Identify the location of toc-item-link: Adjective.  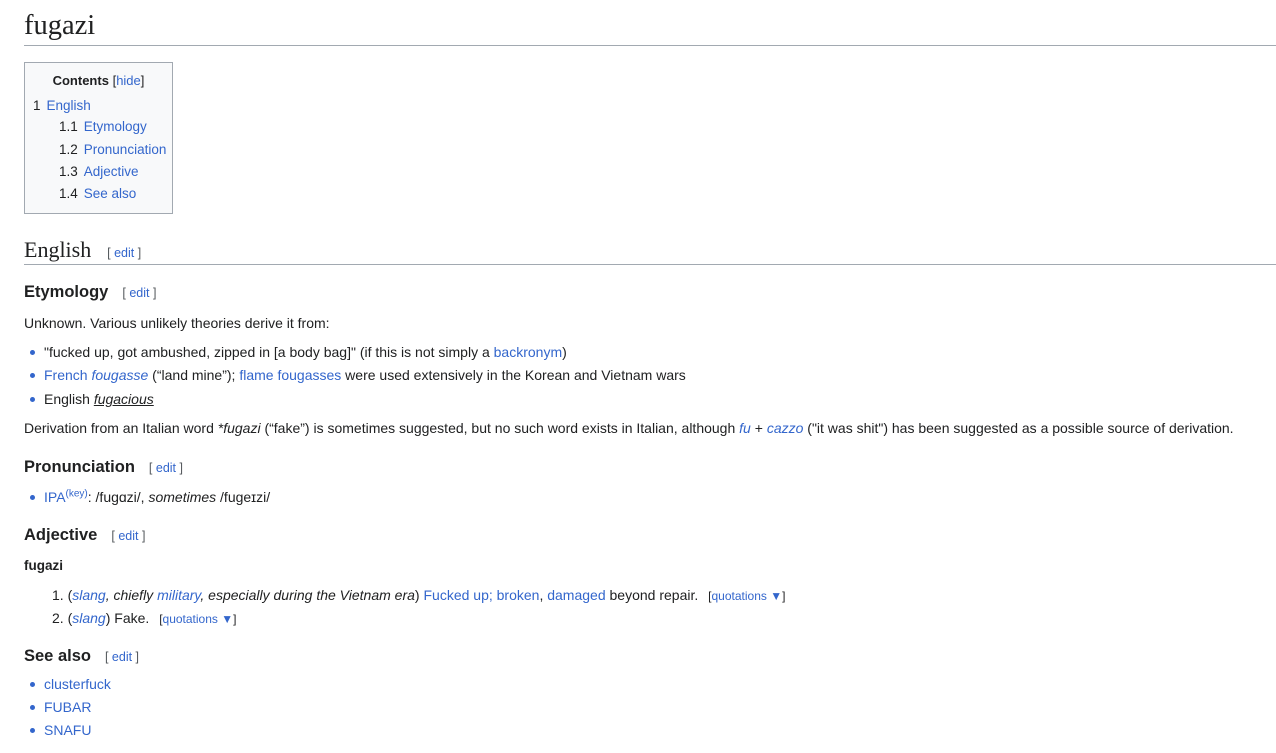
(111, 171).